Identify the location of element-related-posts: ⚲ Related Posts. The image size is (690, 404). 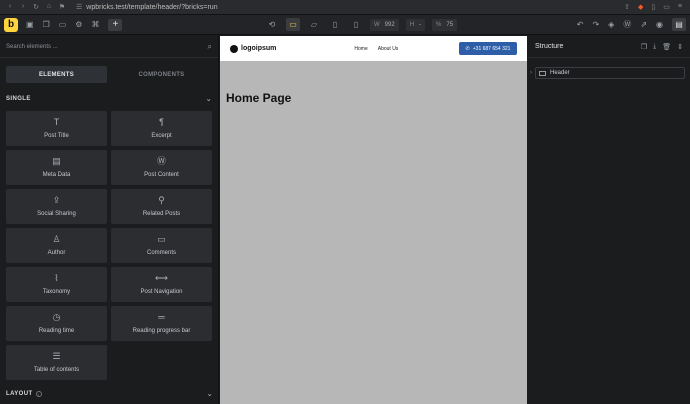
(161, 206).